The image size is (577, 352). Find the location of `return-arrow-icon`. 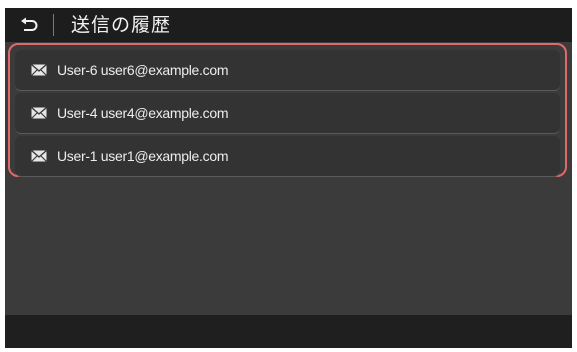

return-arrow-icon is located at coordinates (29, 25).